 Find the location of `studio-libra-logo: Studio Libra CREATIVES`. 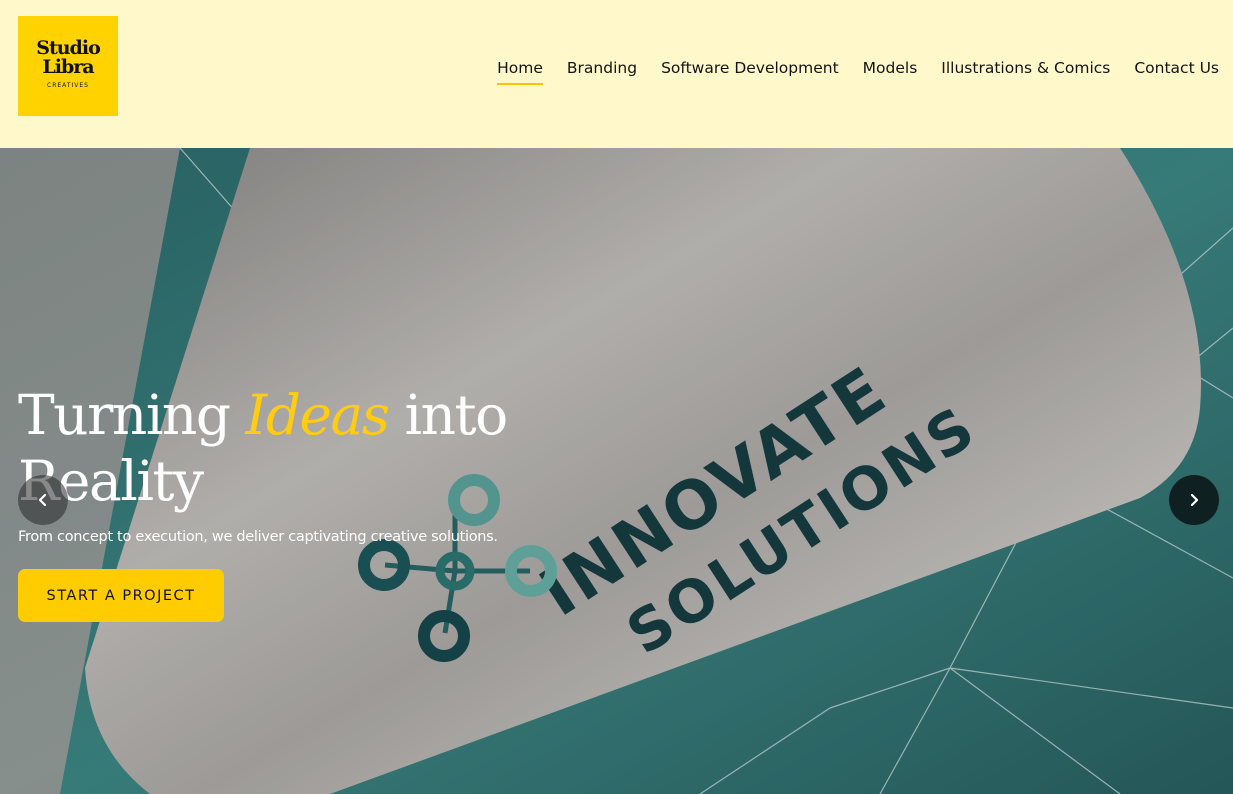

studio-libra-logo: Studio Libra CREATIVES is located at coordinates (68, 66).